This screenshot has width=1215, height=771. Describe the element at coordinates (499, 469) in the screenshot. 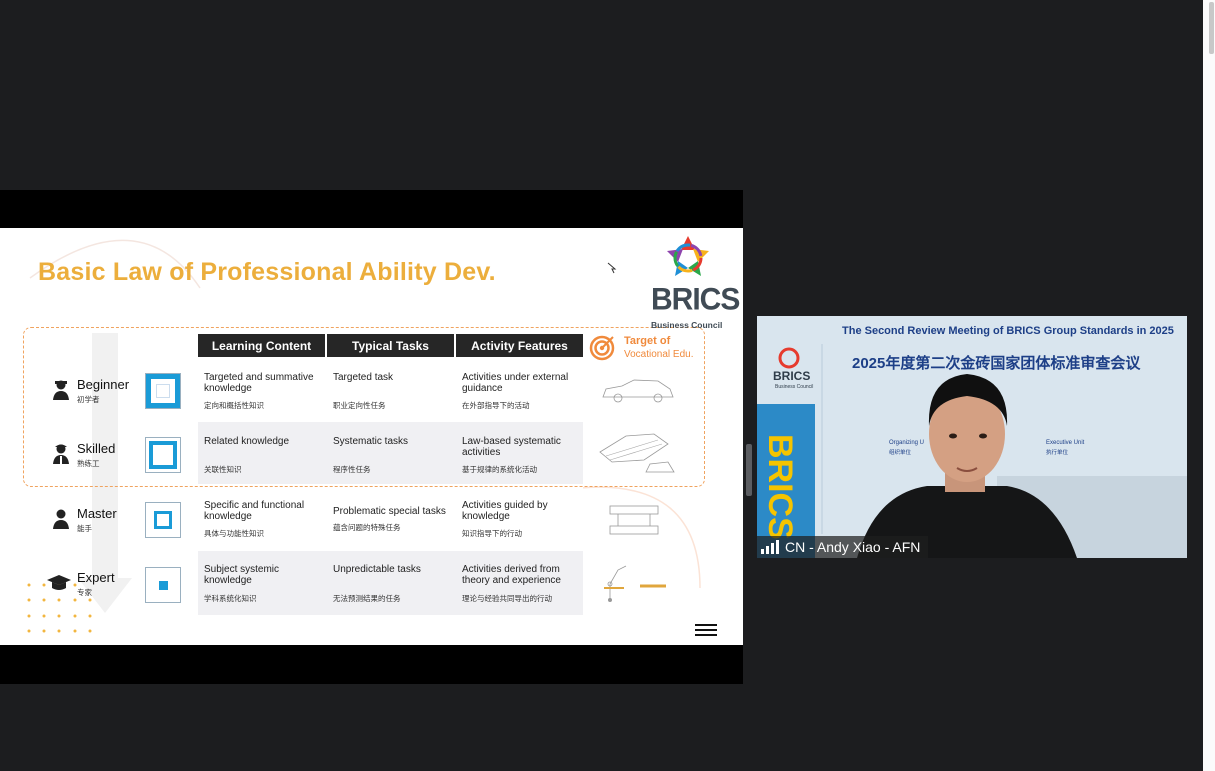

I see `activity-feature-cn: 基于规律的系统化活动` at that location.